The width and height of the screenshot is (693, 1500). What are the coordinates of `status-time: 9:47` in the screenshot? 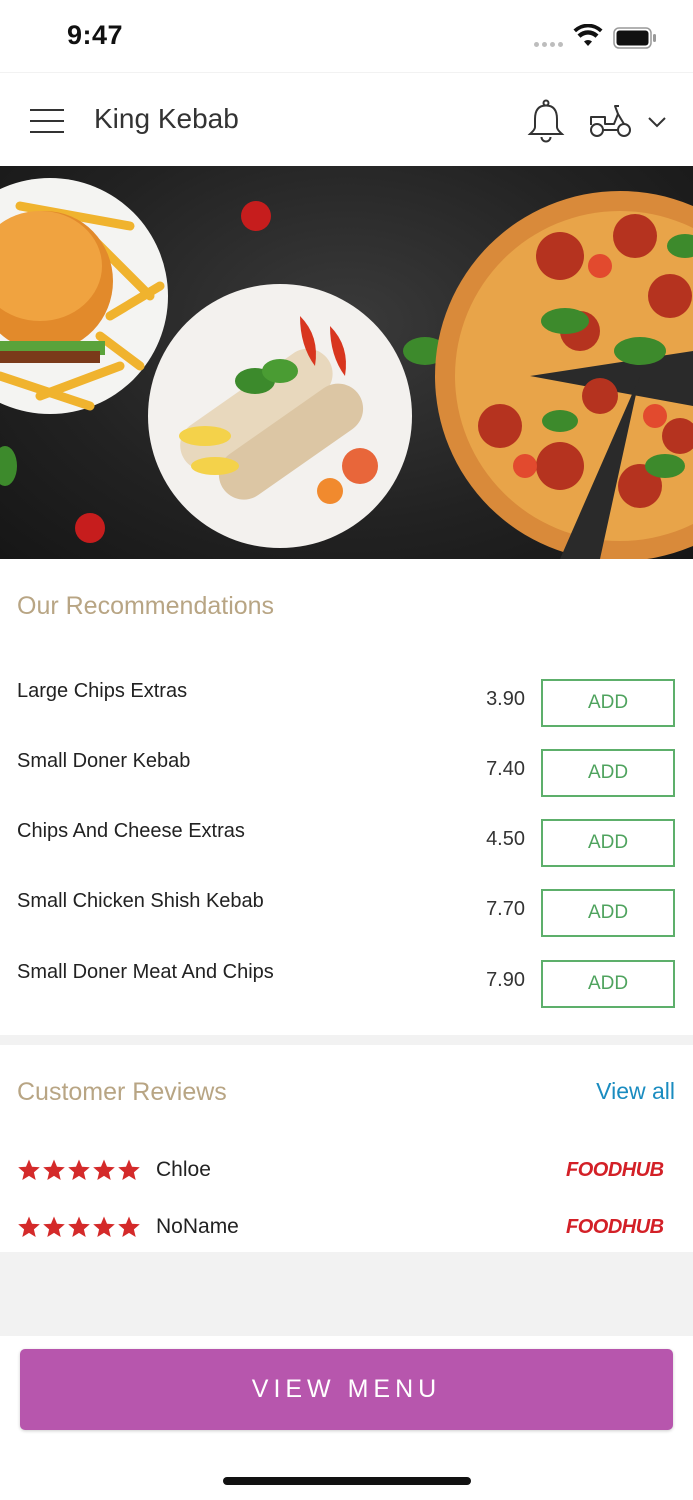 It's located at (95, 35).